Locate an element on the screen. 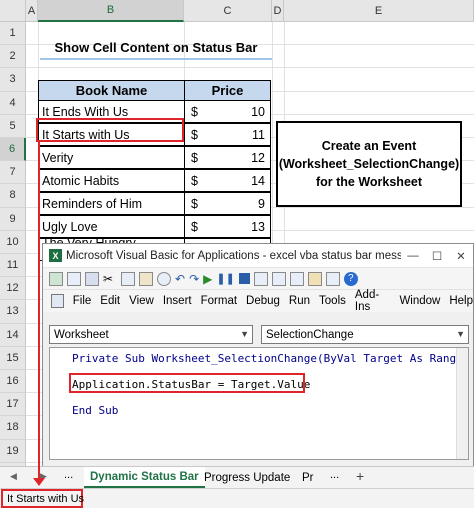 This screenshot has height=508, width=474. row-header: 15 is located at coordinates (13, 358).